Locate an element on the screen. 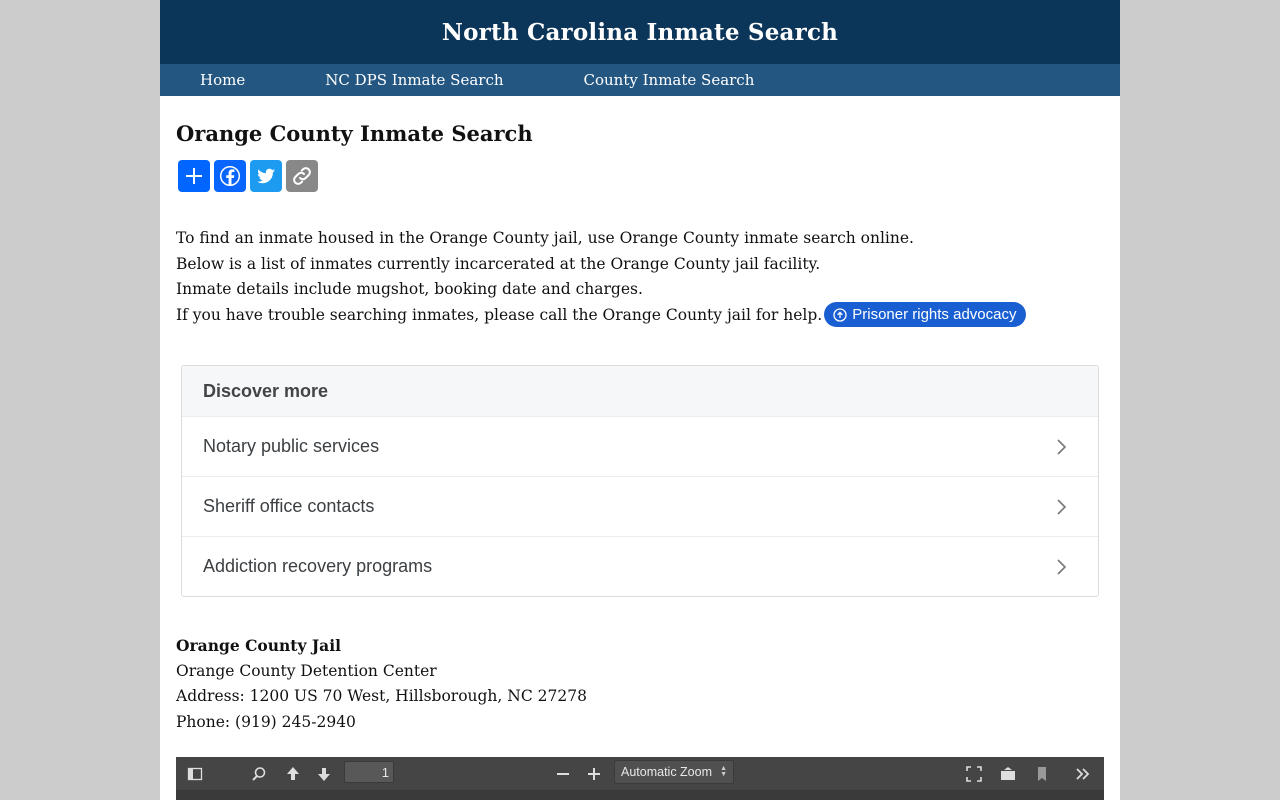 The height and width of the screenshot is (800, 1280). bookmark-icon is located at coordinates (1042, 774).